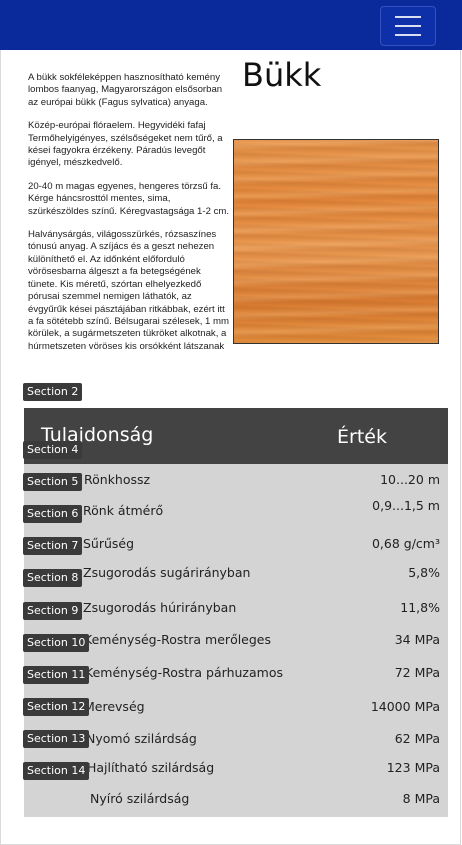 The height and width of the screenshot is (845, 462). What do you see at coordinates (117, 479) in the screenshot?
I see `property-name: Rönkhossz` at bounding box center [117, 479].